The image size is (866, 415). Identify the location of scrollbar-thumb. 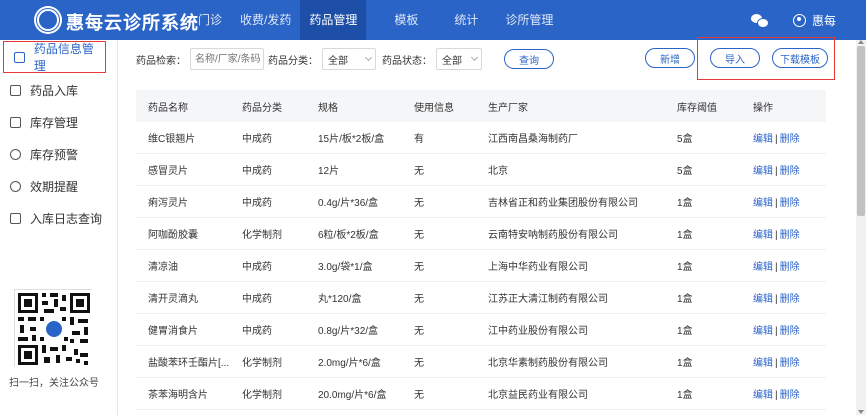
(861, 131).